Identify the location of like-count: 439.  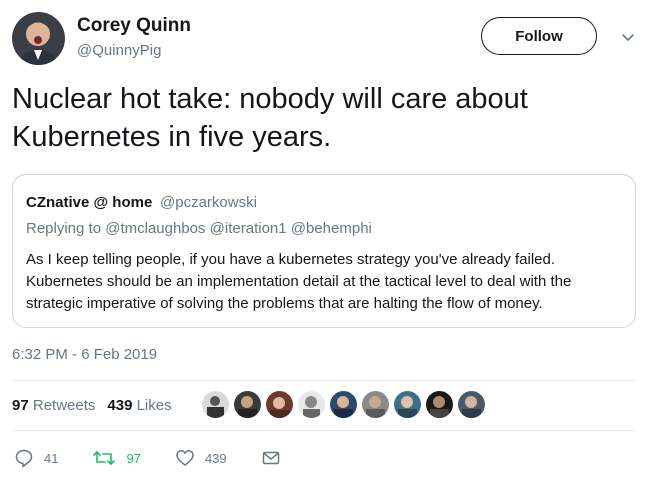
(215, 458).